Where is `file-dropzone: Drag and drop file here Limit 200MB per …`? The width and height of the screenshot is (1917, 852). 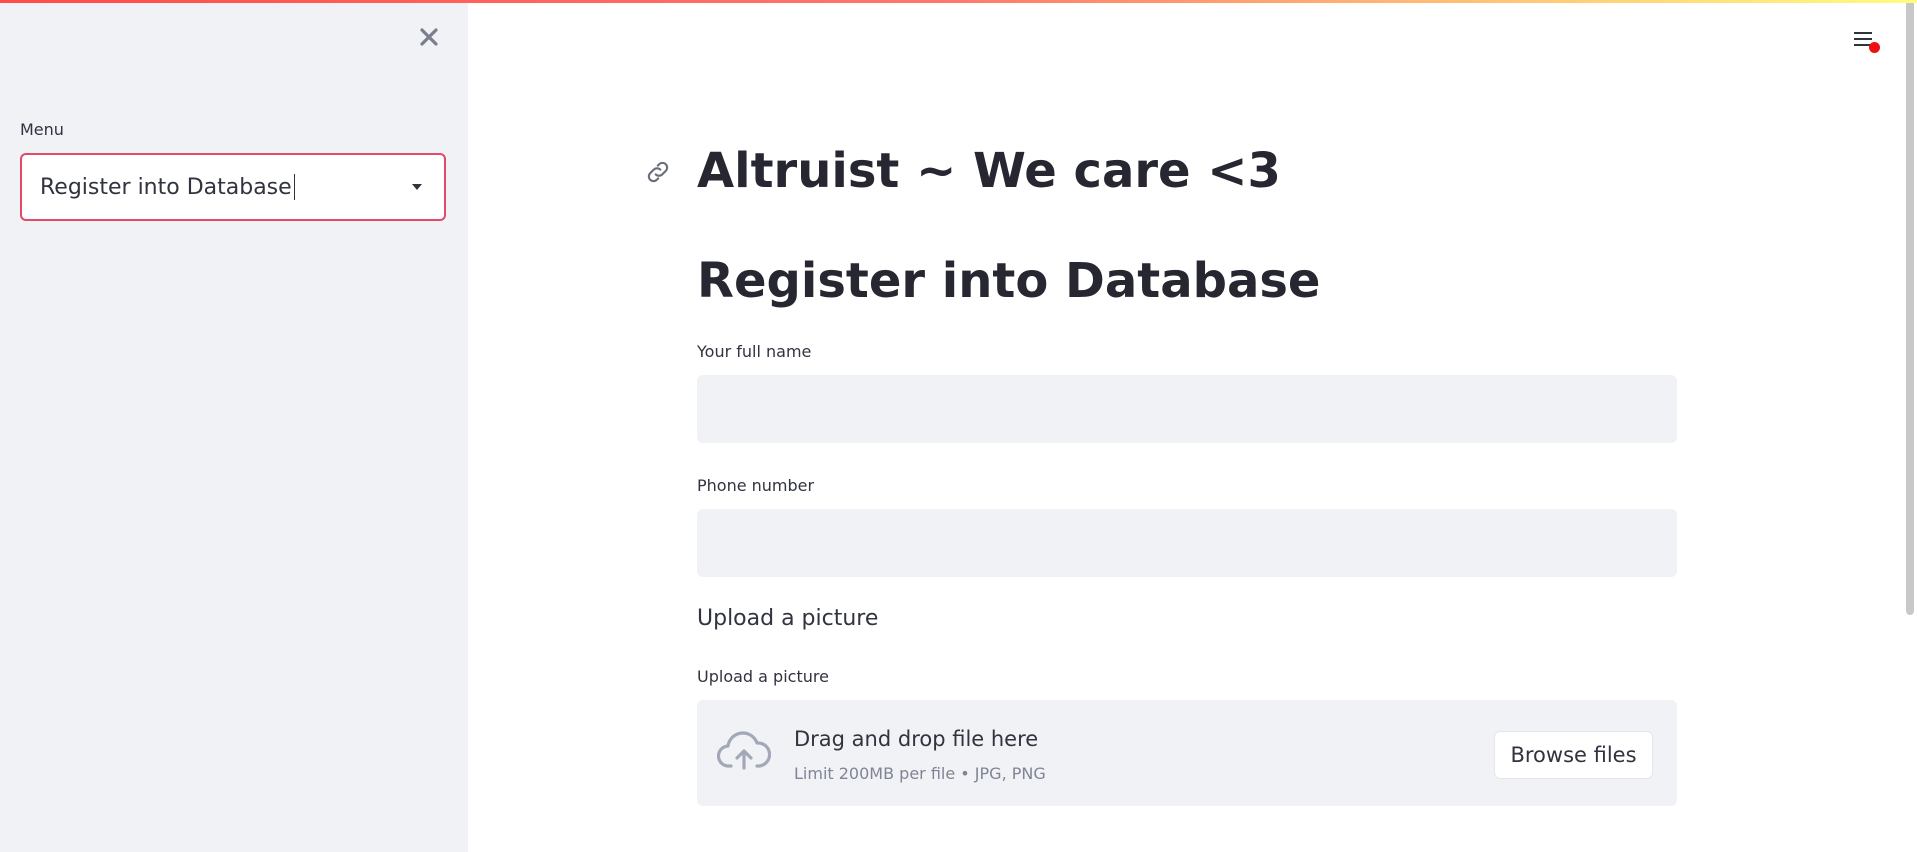
file-dropzone: Drag and drop file here Limit 200MB per … is located at coordinates (1187, 753).